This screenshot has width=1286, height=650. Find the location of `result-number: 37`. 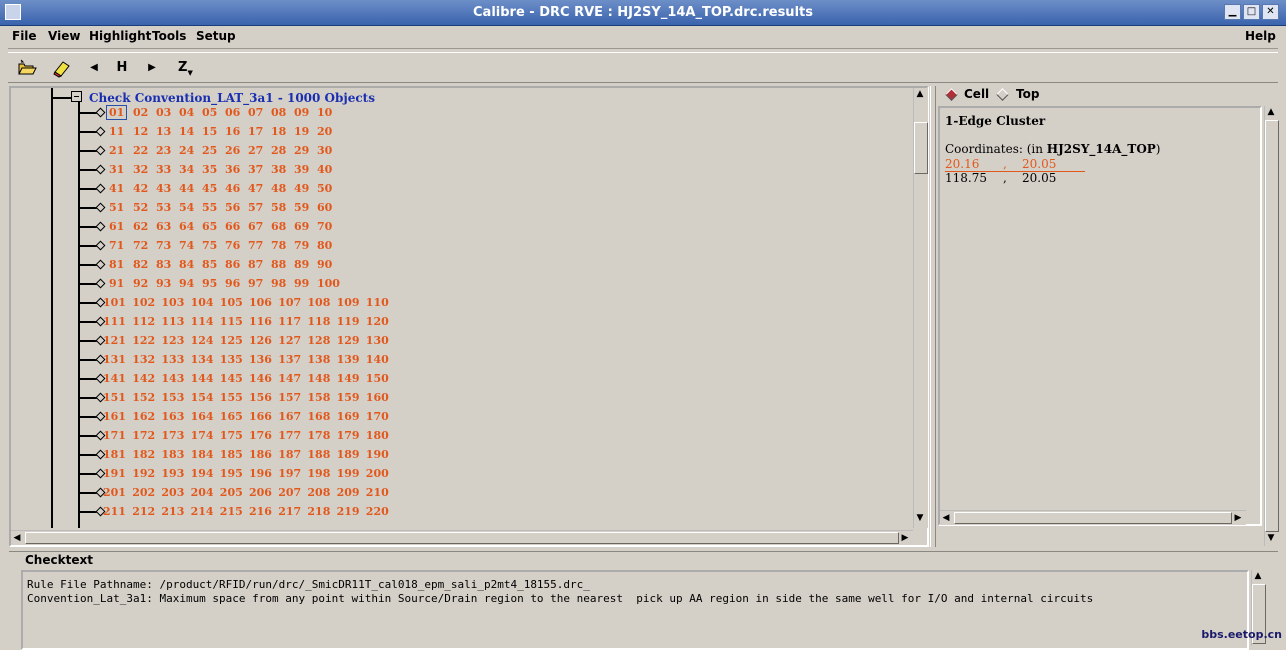

result-number: 37 is located at coordinates (255, 169).